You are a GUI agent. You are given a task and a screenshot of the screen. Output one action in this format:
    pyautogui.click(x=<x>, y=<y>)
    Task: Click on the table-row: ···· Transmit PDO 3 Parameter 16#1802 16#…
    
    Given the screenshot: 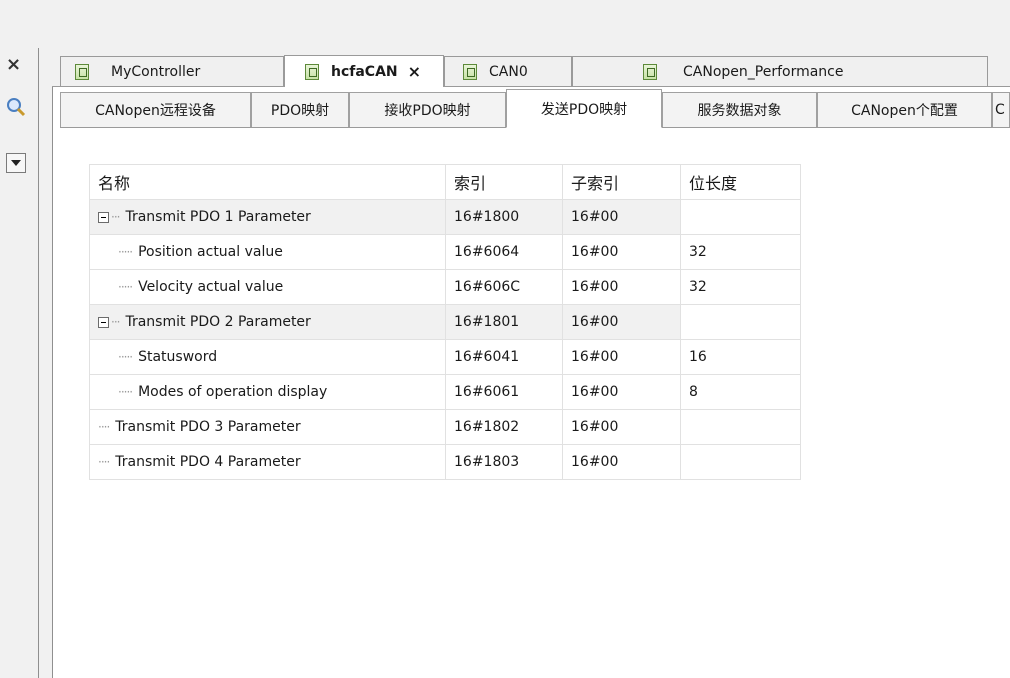 What is the action you would take?
    pyautogui.click(x=445, y=427)
    